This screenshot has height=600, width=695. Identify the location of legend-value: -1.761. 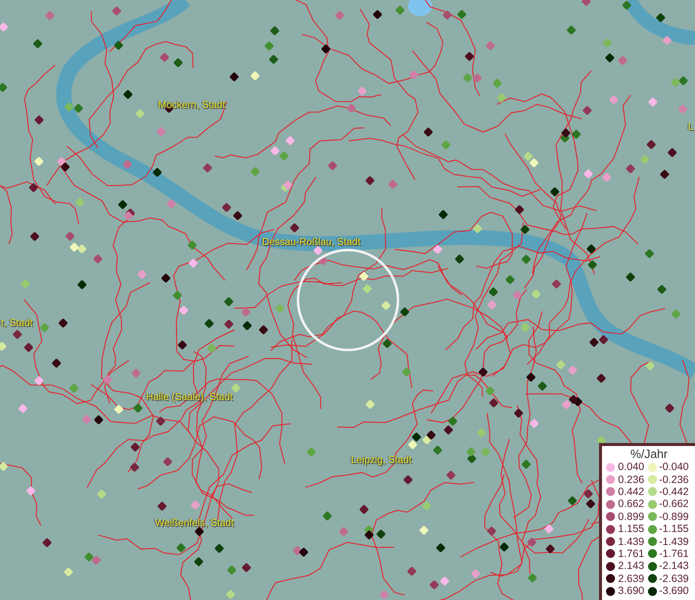
(674, 554).